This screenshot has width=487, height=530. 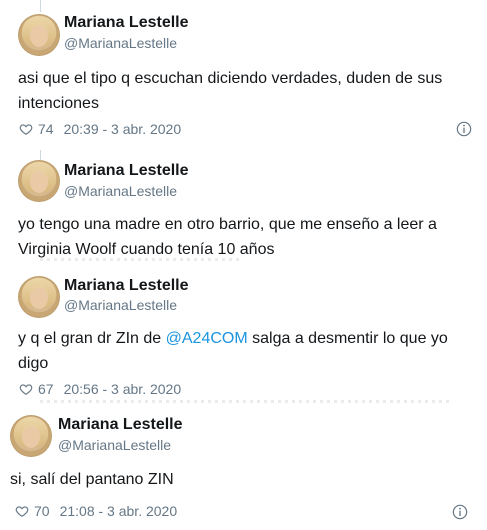 I want to click on tweet-meta: 70 21:08 - 3 abr. 2020, so click(x=95, y=511).